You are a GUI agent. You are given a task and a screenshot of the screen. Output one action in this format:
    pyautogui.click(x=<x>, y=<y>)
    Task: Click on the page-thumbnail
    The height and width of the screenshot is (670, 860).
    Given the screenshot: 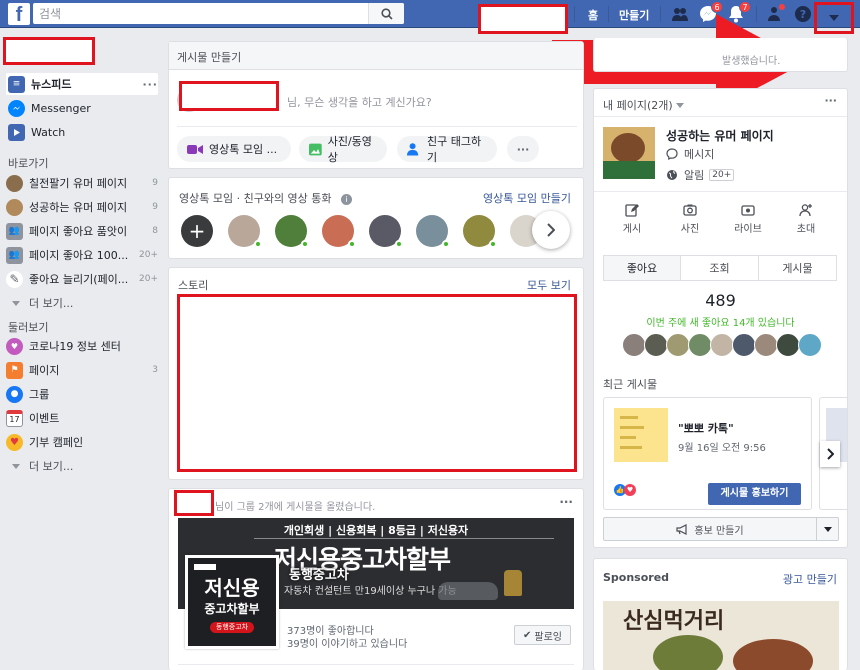 What is the action you would take?
    pyautogui.click(x=629, y=153)
    